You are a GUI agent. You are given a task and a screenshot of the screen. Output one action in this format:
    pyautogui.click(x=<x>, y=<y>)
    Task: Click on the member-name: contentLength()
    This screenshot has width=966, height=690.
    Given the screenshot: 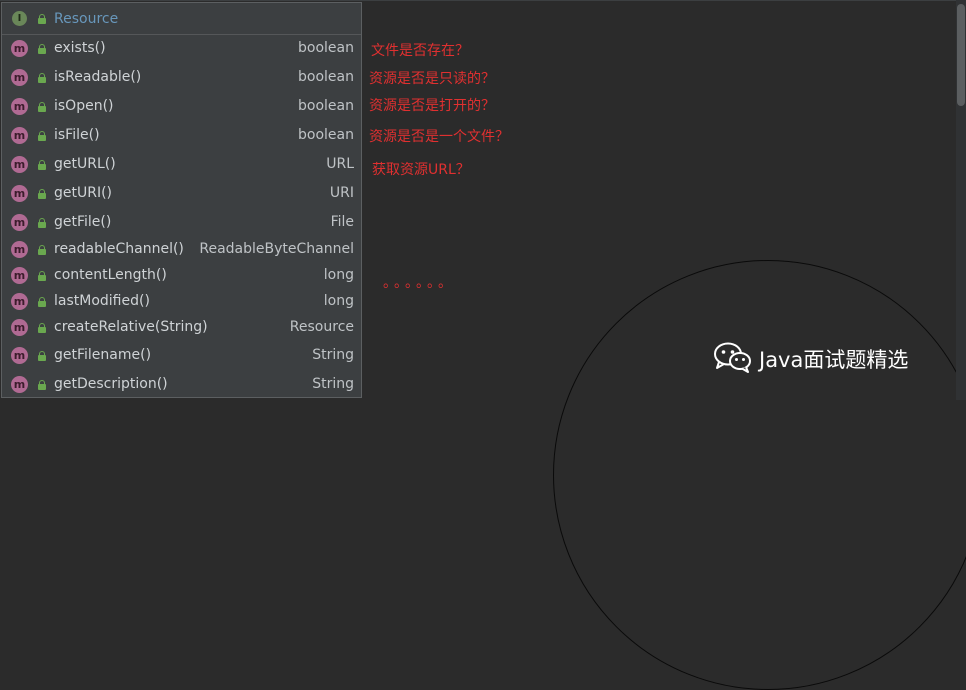 What is the action you would take?
    pyautogui.click(x=110, y=275)
    